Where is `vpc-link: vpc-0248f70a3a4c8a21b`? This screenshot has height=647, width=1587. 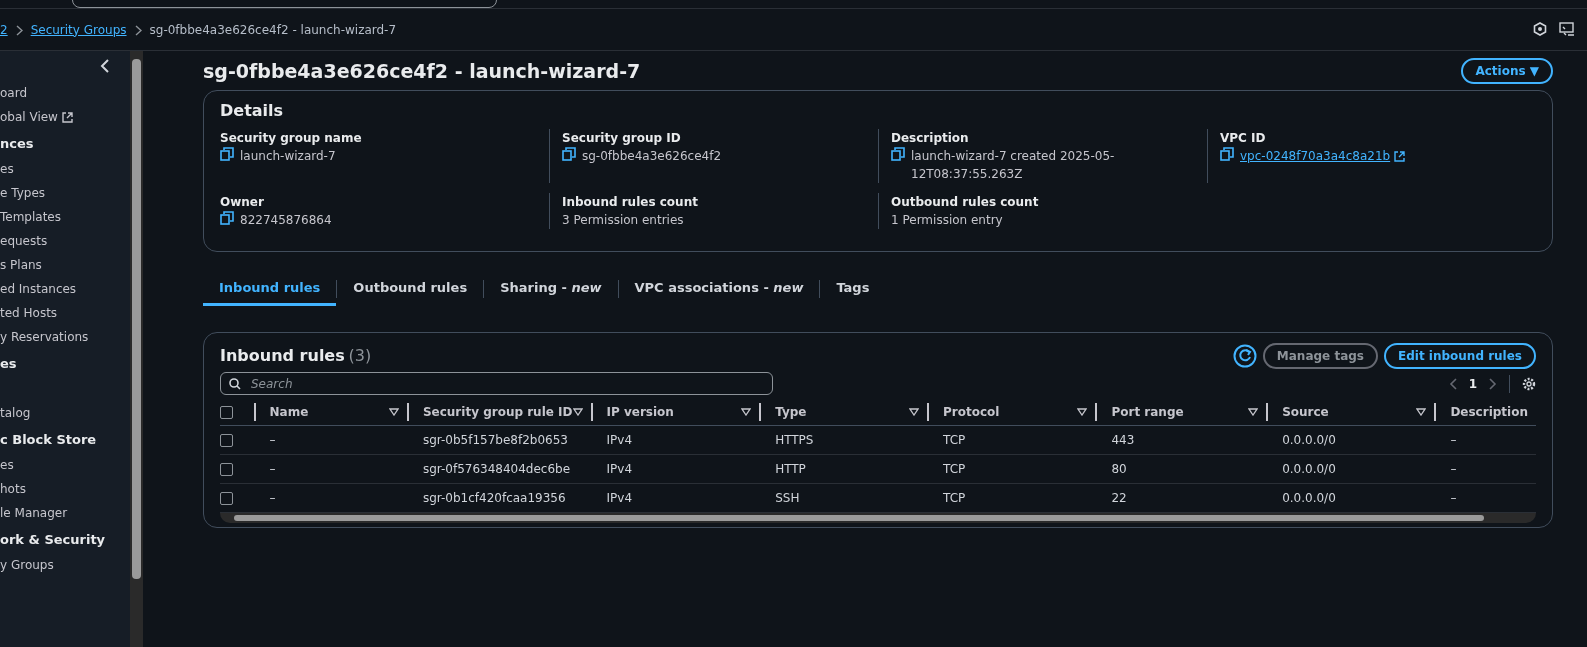 vpc-link: vpc-0248f70a3a4c8a21b is located at coordinates (1323, 155).